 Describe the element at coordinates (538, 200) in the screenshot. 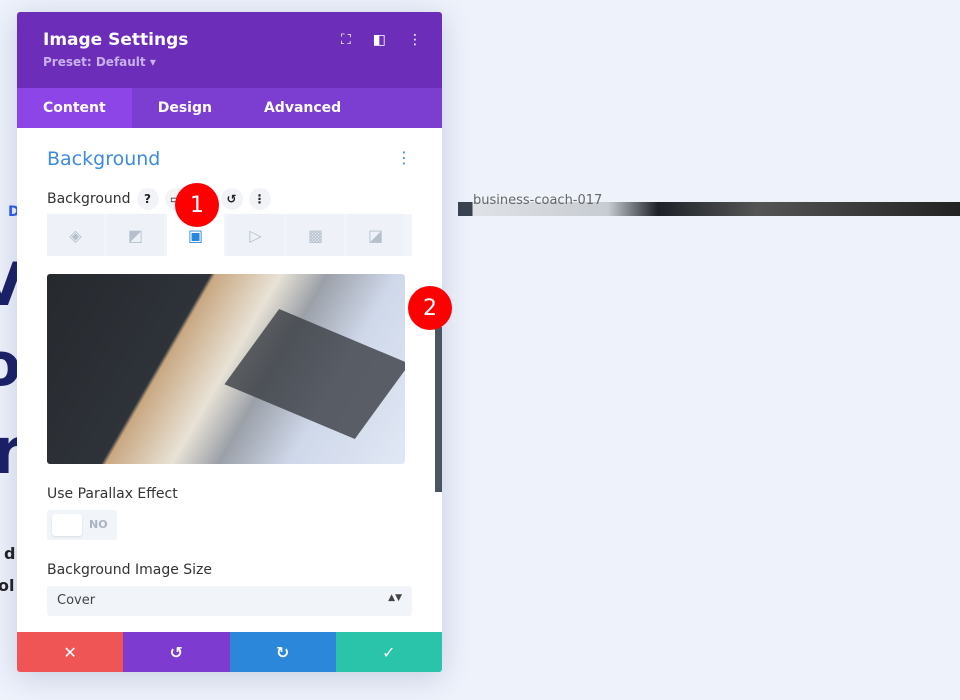

I see `file-label: business-coach-017` at that location.